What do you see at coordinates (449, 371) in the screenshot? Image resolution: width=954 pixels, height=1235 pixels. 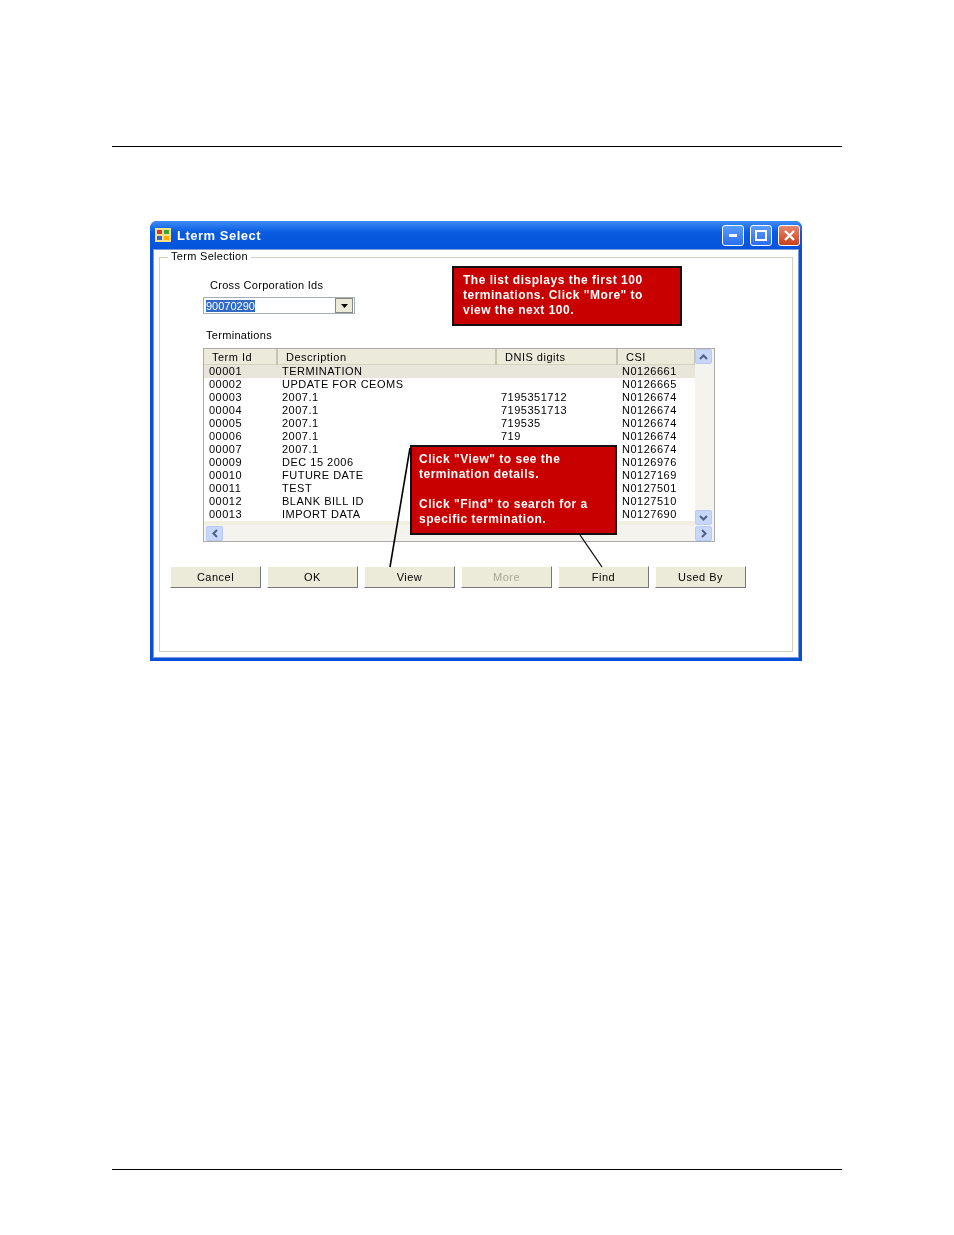 I see `table-row: 00001 TERMINATION N0126661` at bounding box center [449, 371].